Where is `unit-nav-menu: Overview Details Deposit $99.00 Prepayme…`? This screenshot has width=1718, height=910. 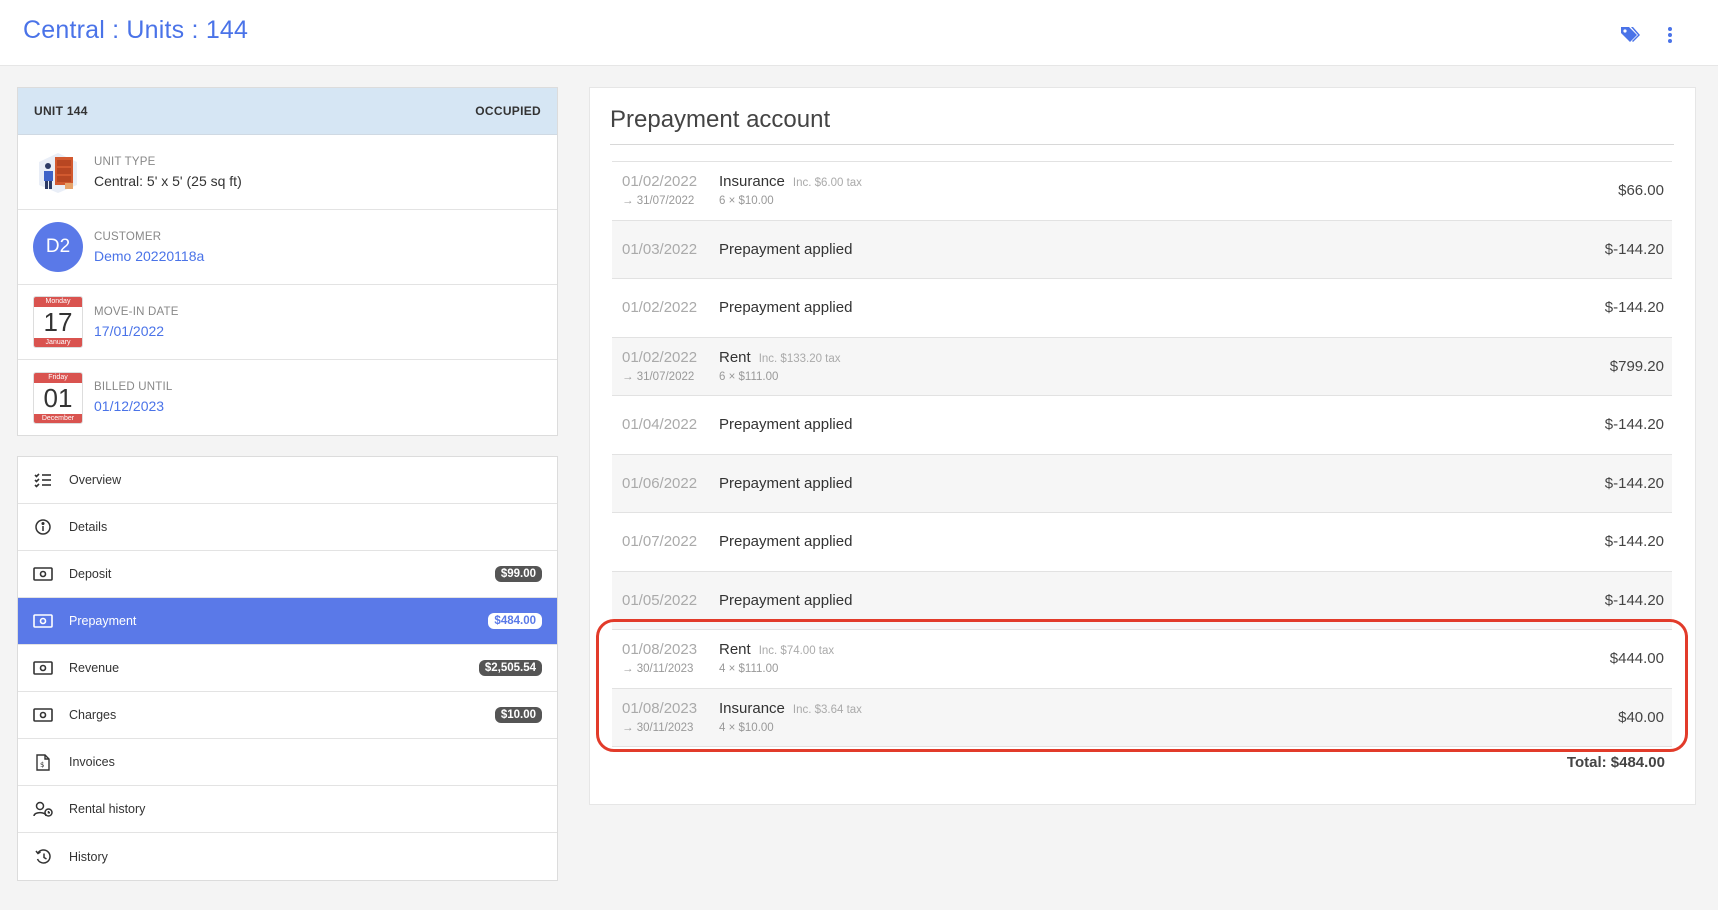
unit-nav-menu: Overview Details Deposit $99.00 Prepayme… is located at coordinates (287, 668).